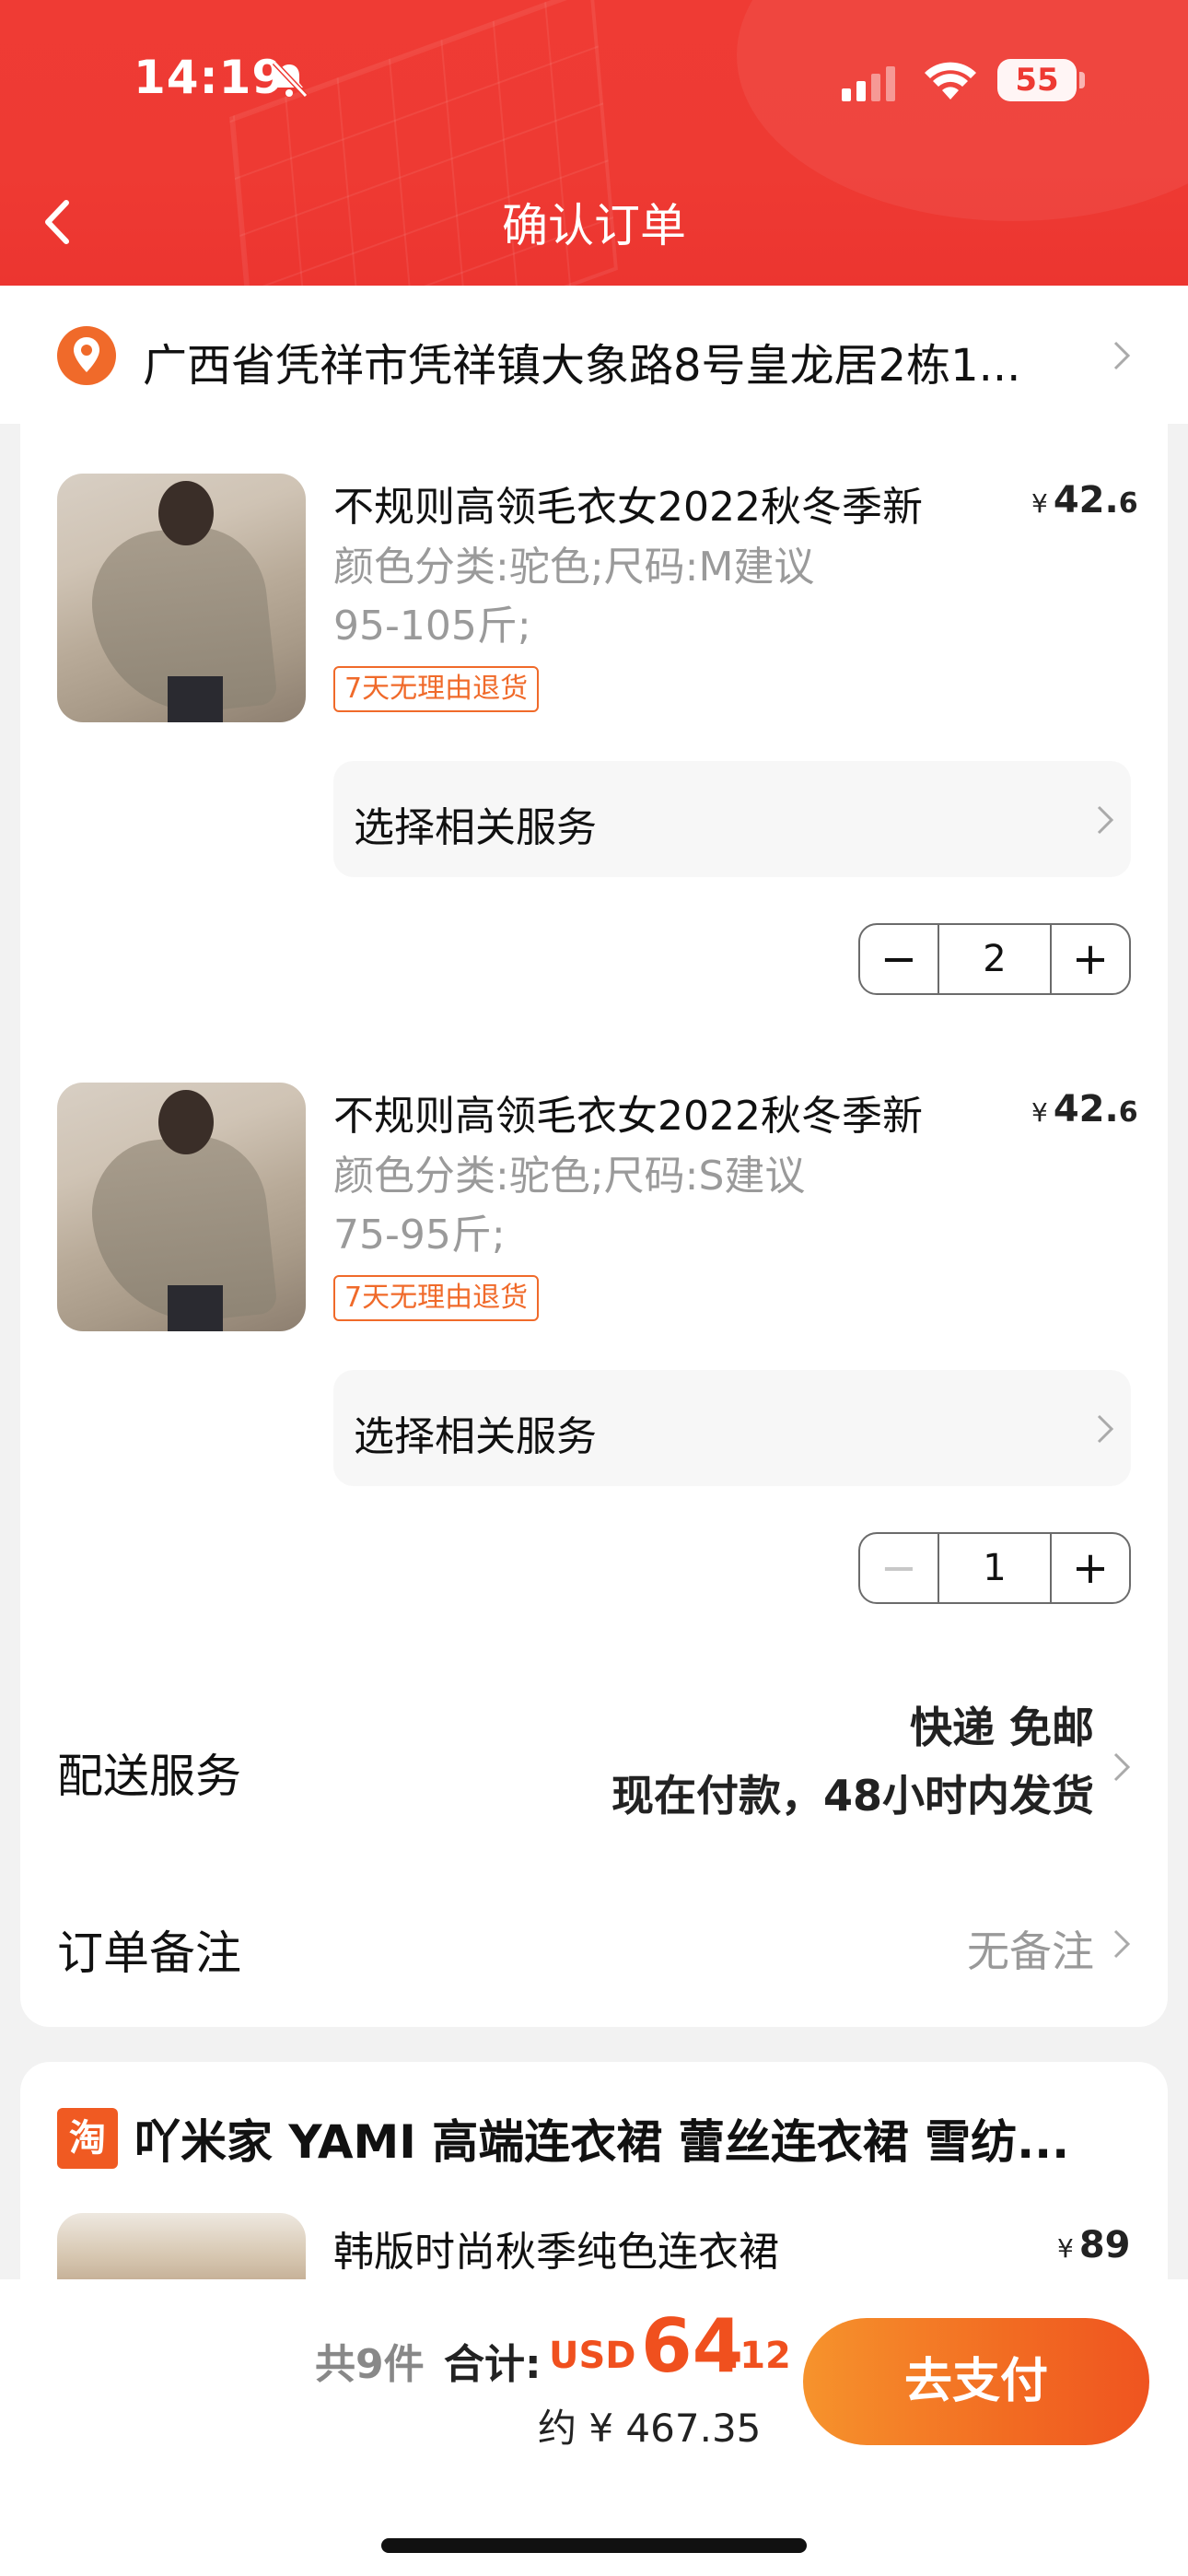  What do you see at coordinates (209, 77) in the screenshot?
I see `status-time: 14:19` at bounding box center [209, 77].